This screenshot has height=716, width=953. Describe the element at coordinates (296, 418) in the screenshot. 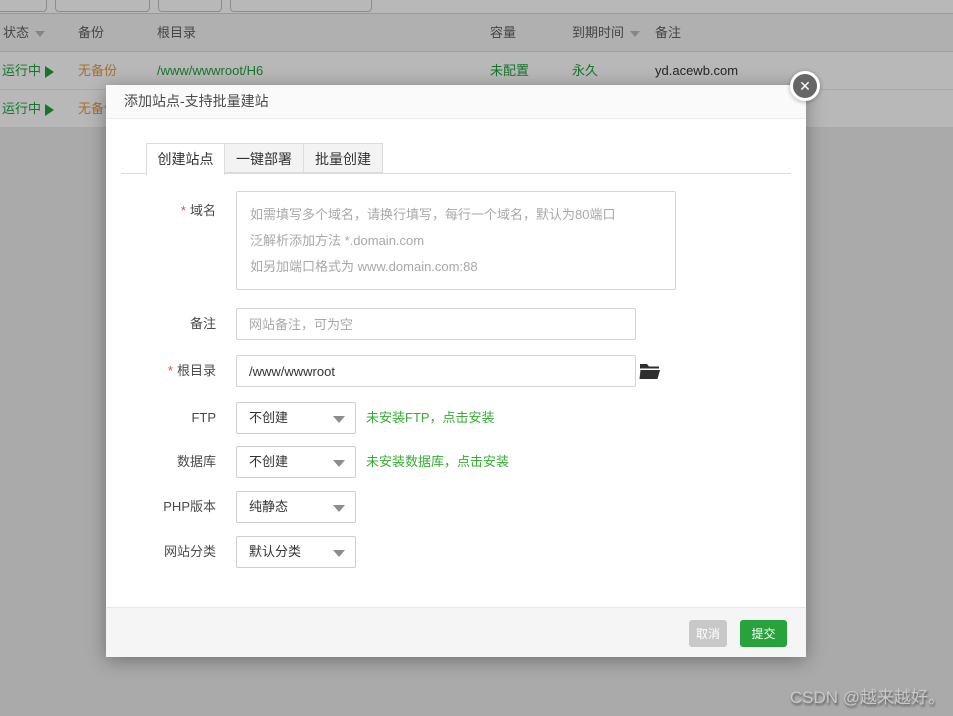

I see `ftp-select: 不创建` at that location.